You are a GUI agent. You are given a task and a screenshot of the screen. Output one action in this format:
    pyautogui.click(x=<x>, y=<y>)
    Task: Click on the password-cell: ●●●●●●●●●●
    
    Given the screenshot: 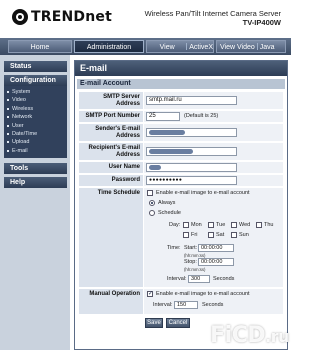 What is the action you would take?
    pyautogui.click(x=213, y=180)
    